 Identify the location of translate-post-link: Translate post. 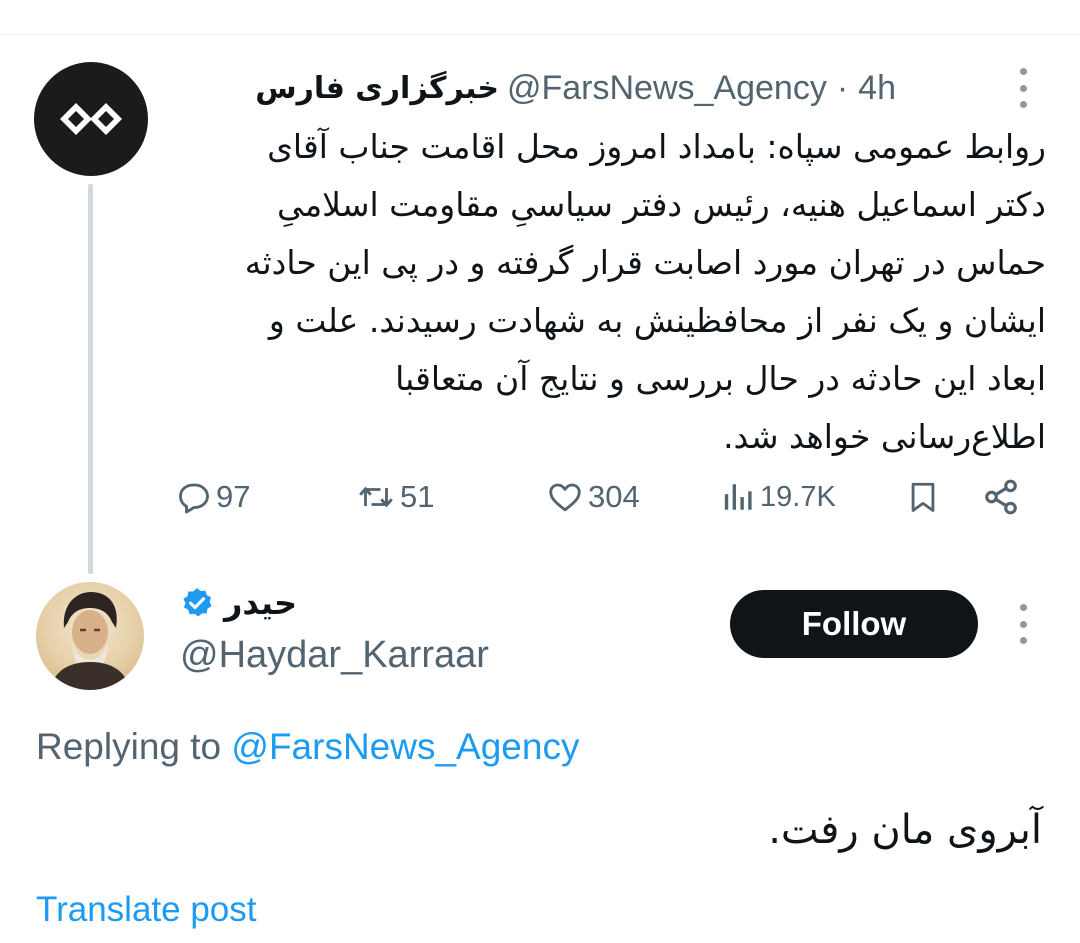
(146, 910).